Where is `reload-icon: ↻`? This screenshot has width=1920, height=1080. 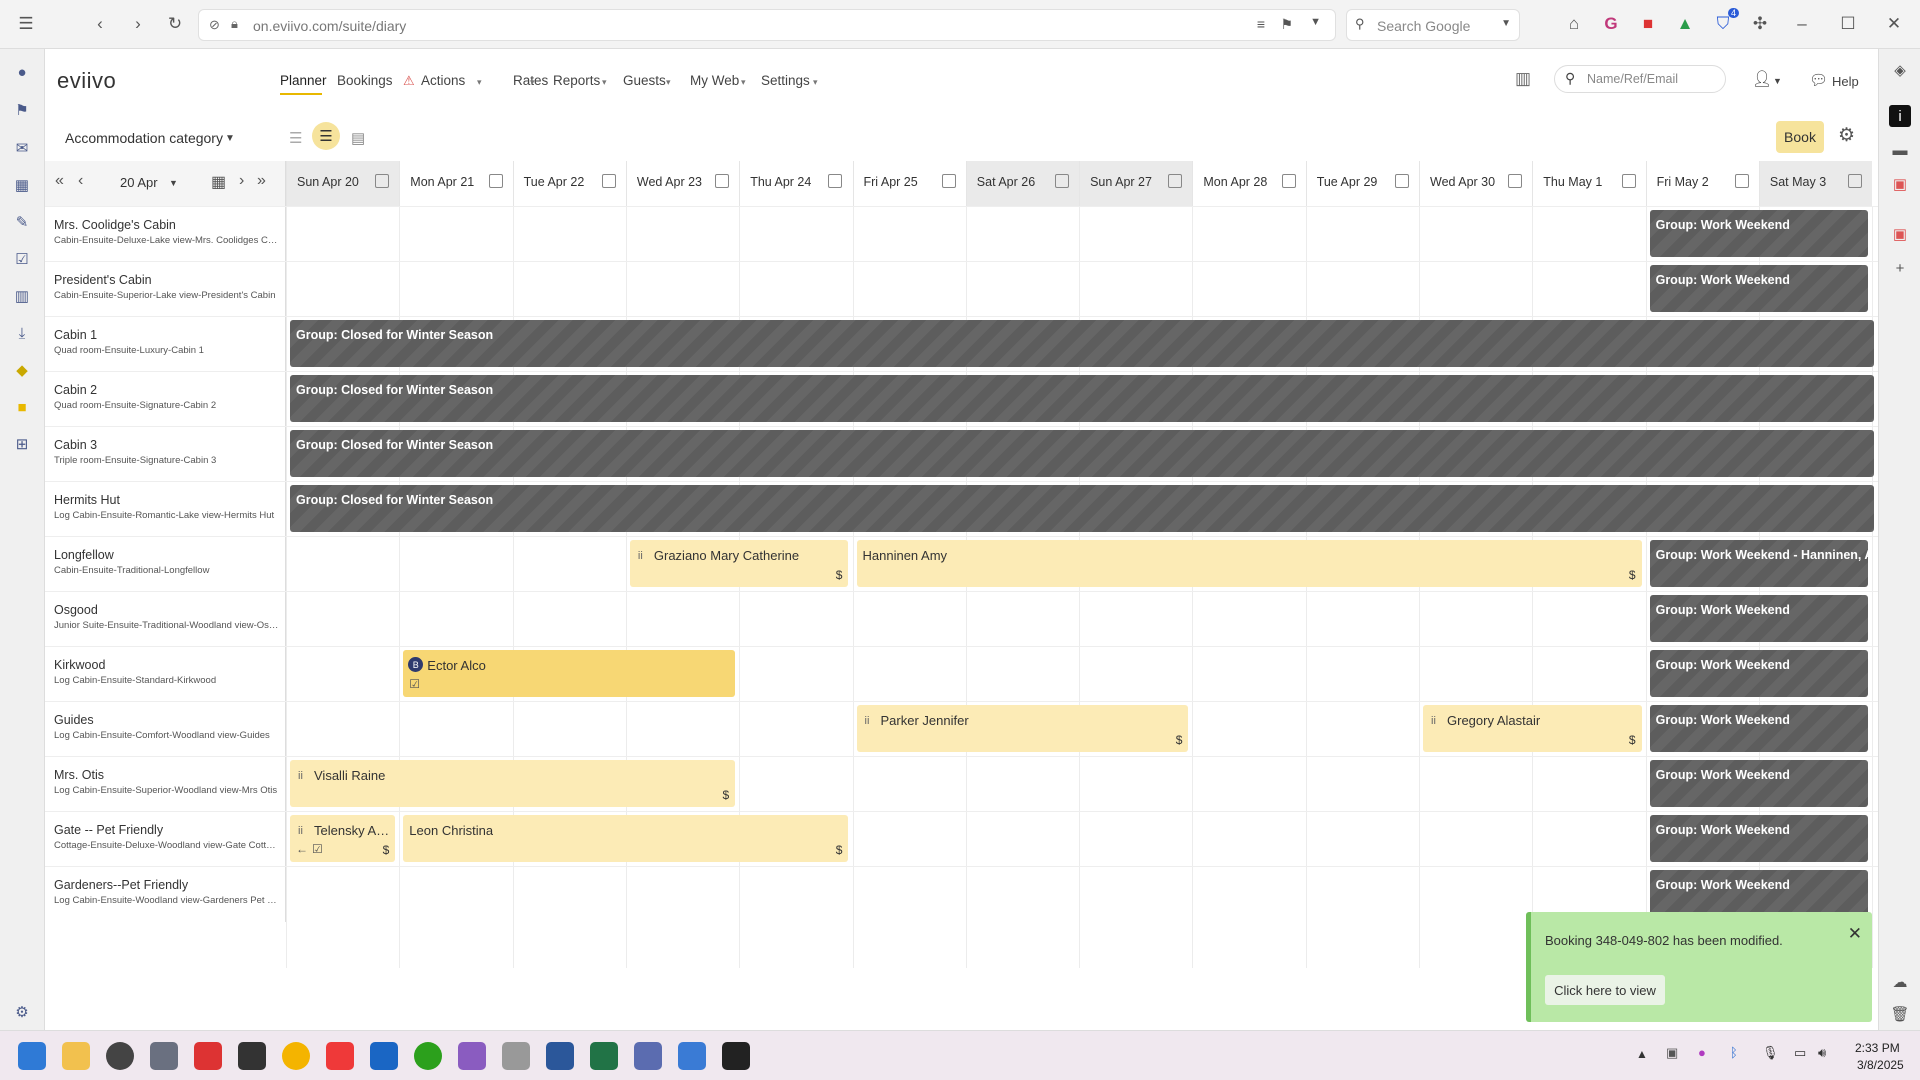
reload-icon: ↻ is located at coordinates (175, 24).